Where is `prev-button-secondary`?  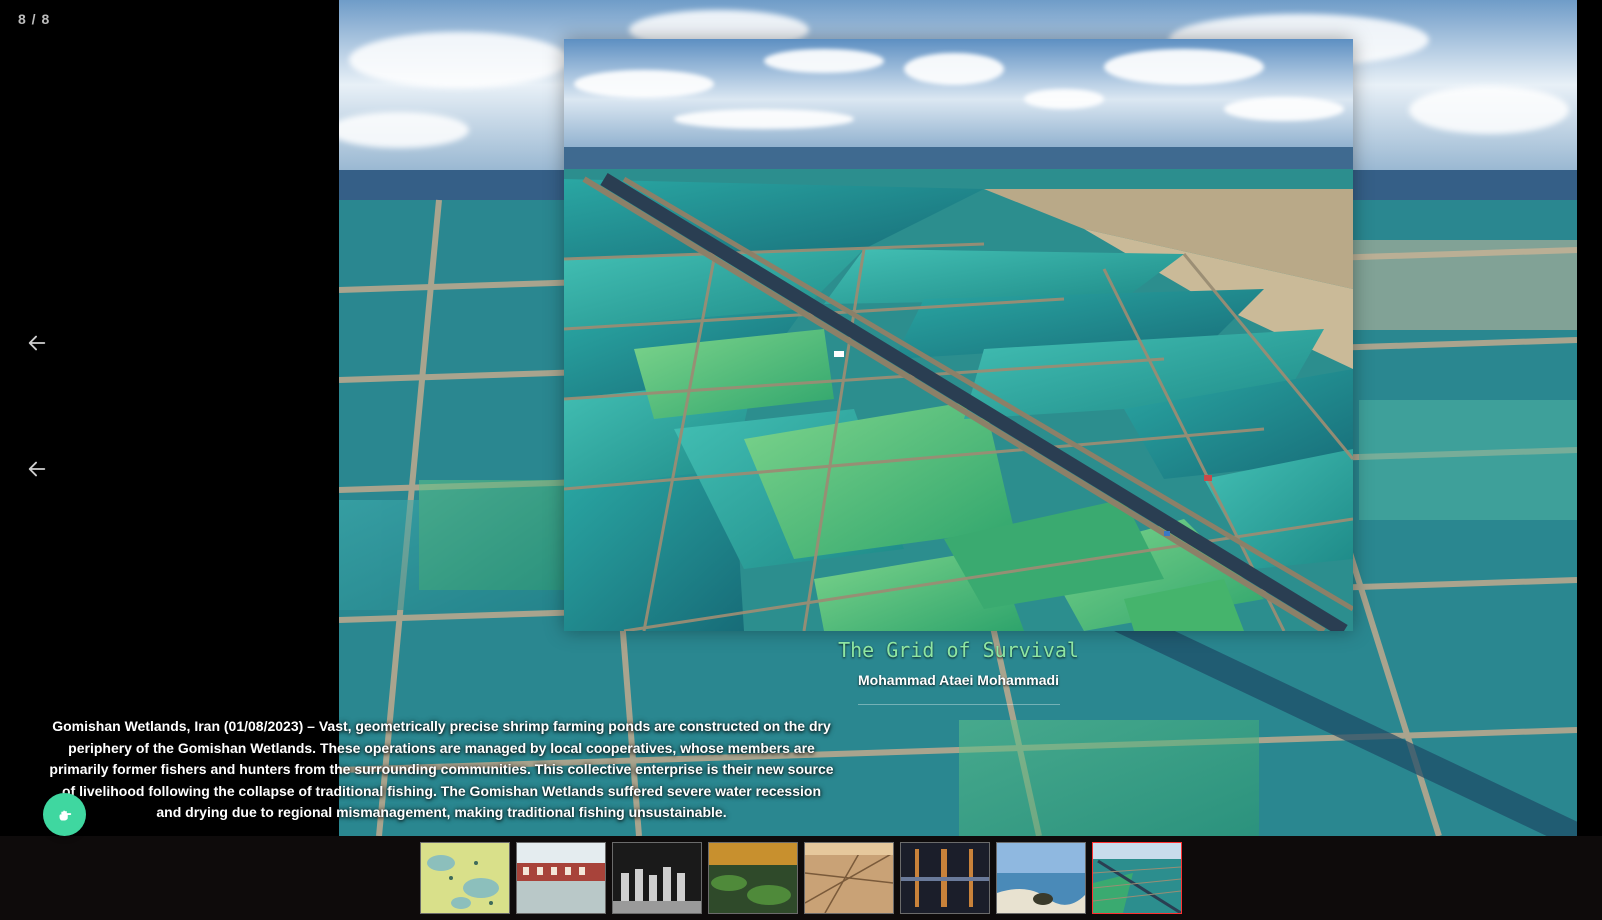
prev-button-secondary is located at coordinates (37, 469).